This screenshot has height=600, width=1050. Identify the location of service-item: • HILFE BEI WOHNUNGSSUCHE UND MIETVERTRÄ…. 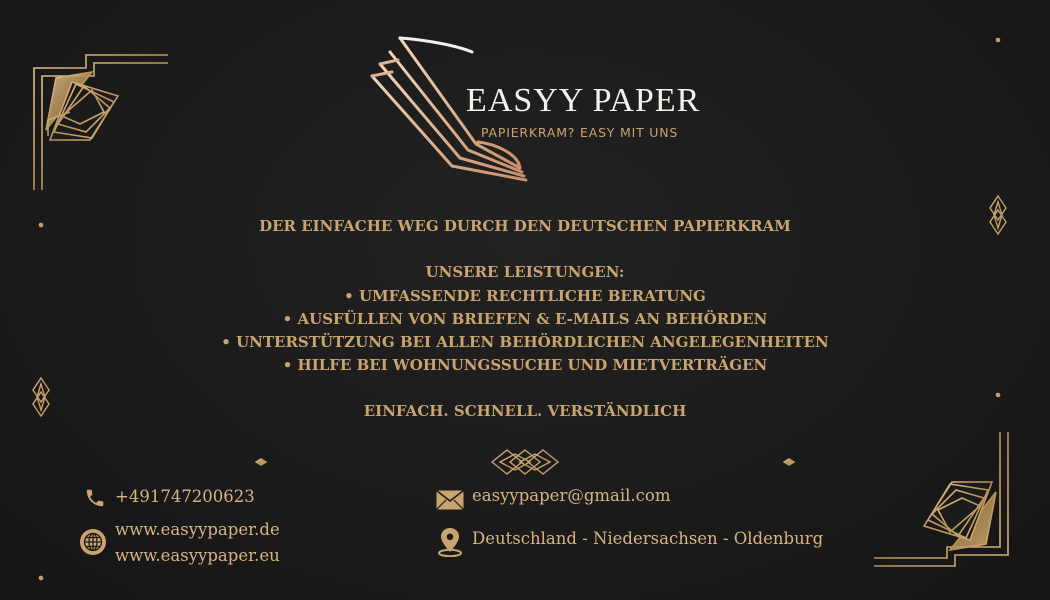
(525, 365).